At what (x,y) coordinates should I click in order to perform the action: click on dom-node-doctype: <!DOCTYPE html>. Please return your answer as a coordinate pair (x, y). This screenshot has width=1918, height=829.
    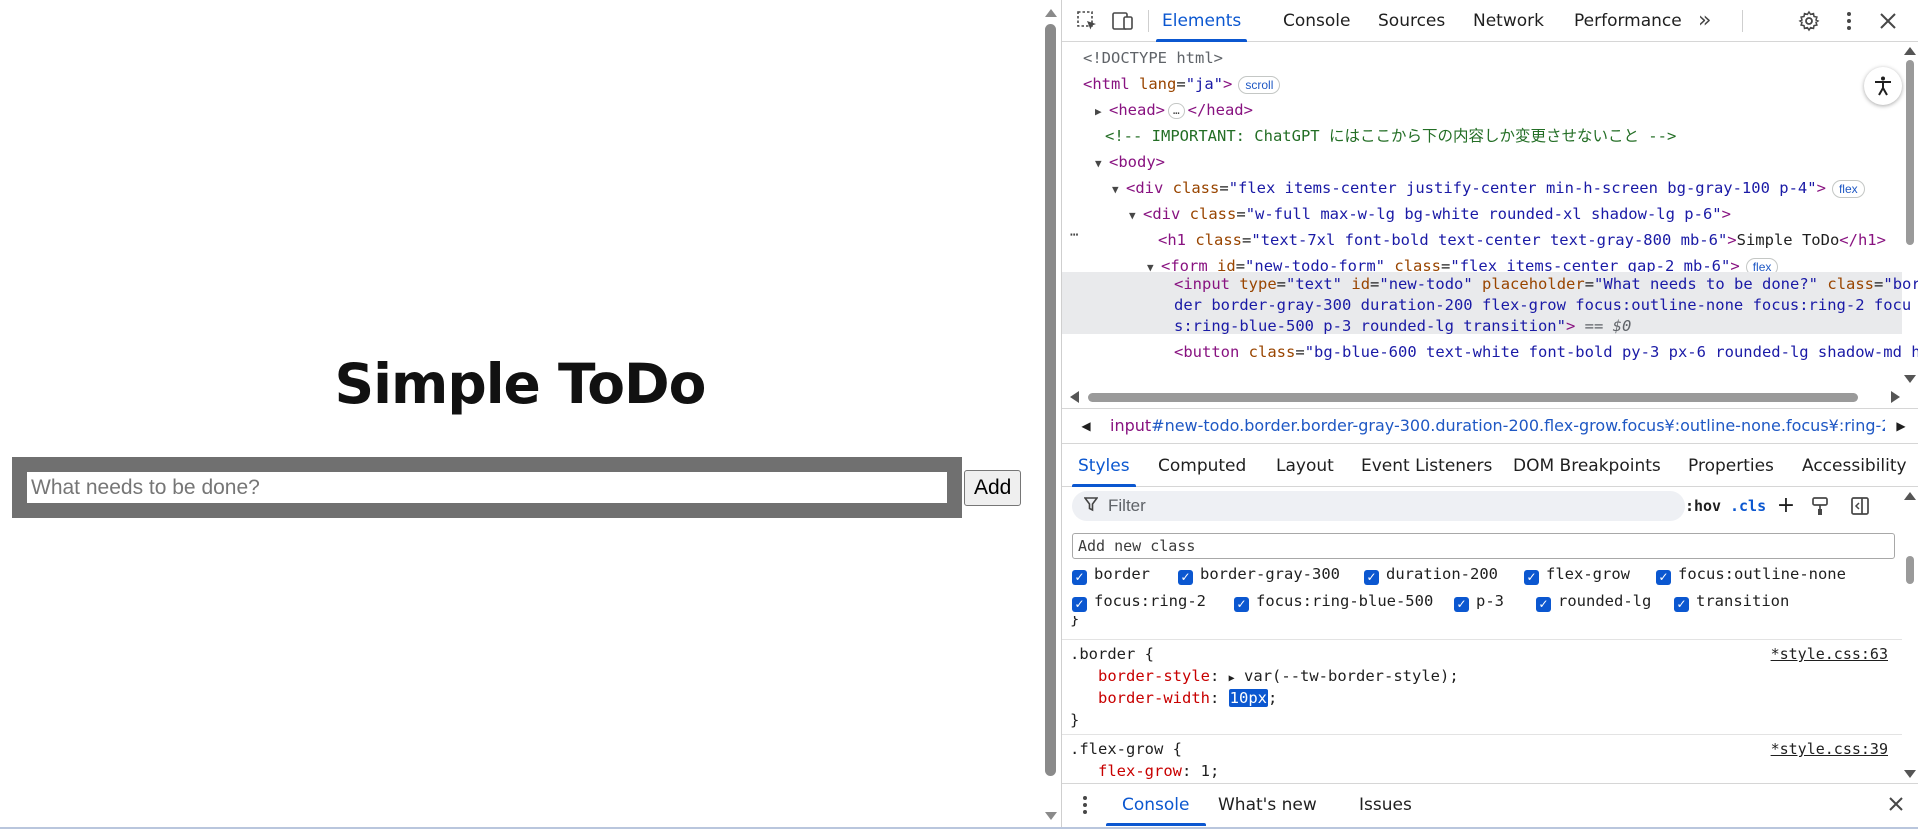
    Looking at the image, I should click on (1498, 58).